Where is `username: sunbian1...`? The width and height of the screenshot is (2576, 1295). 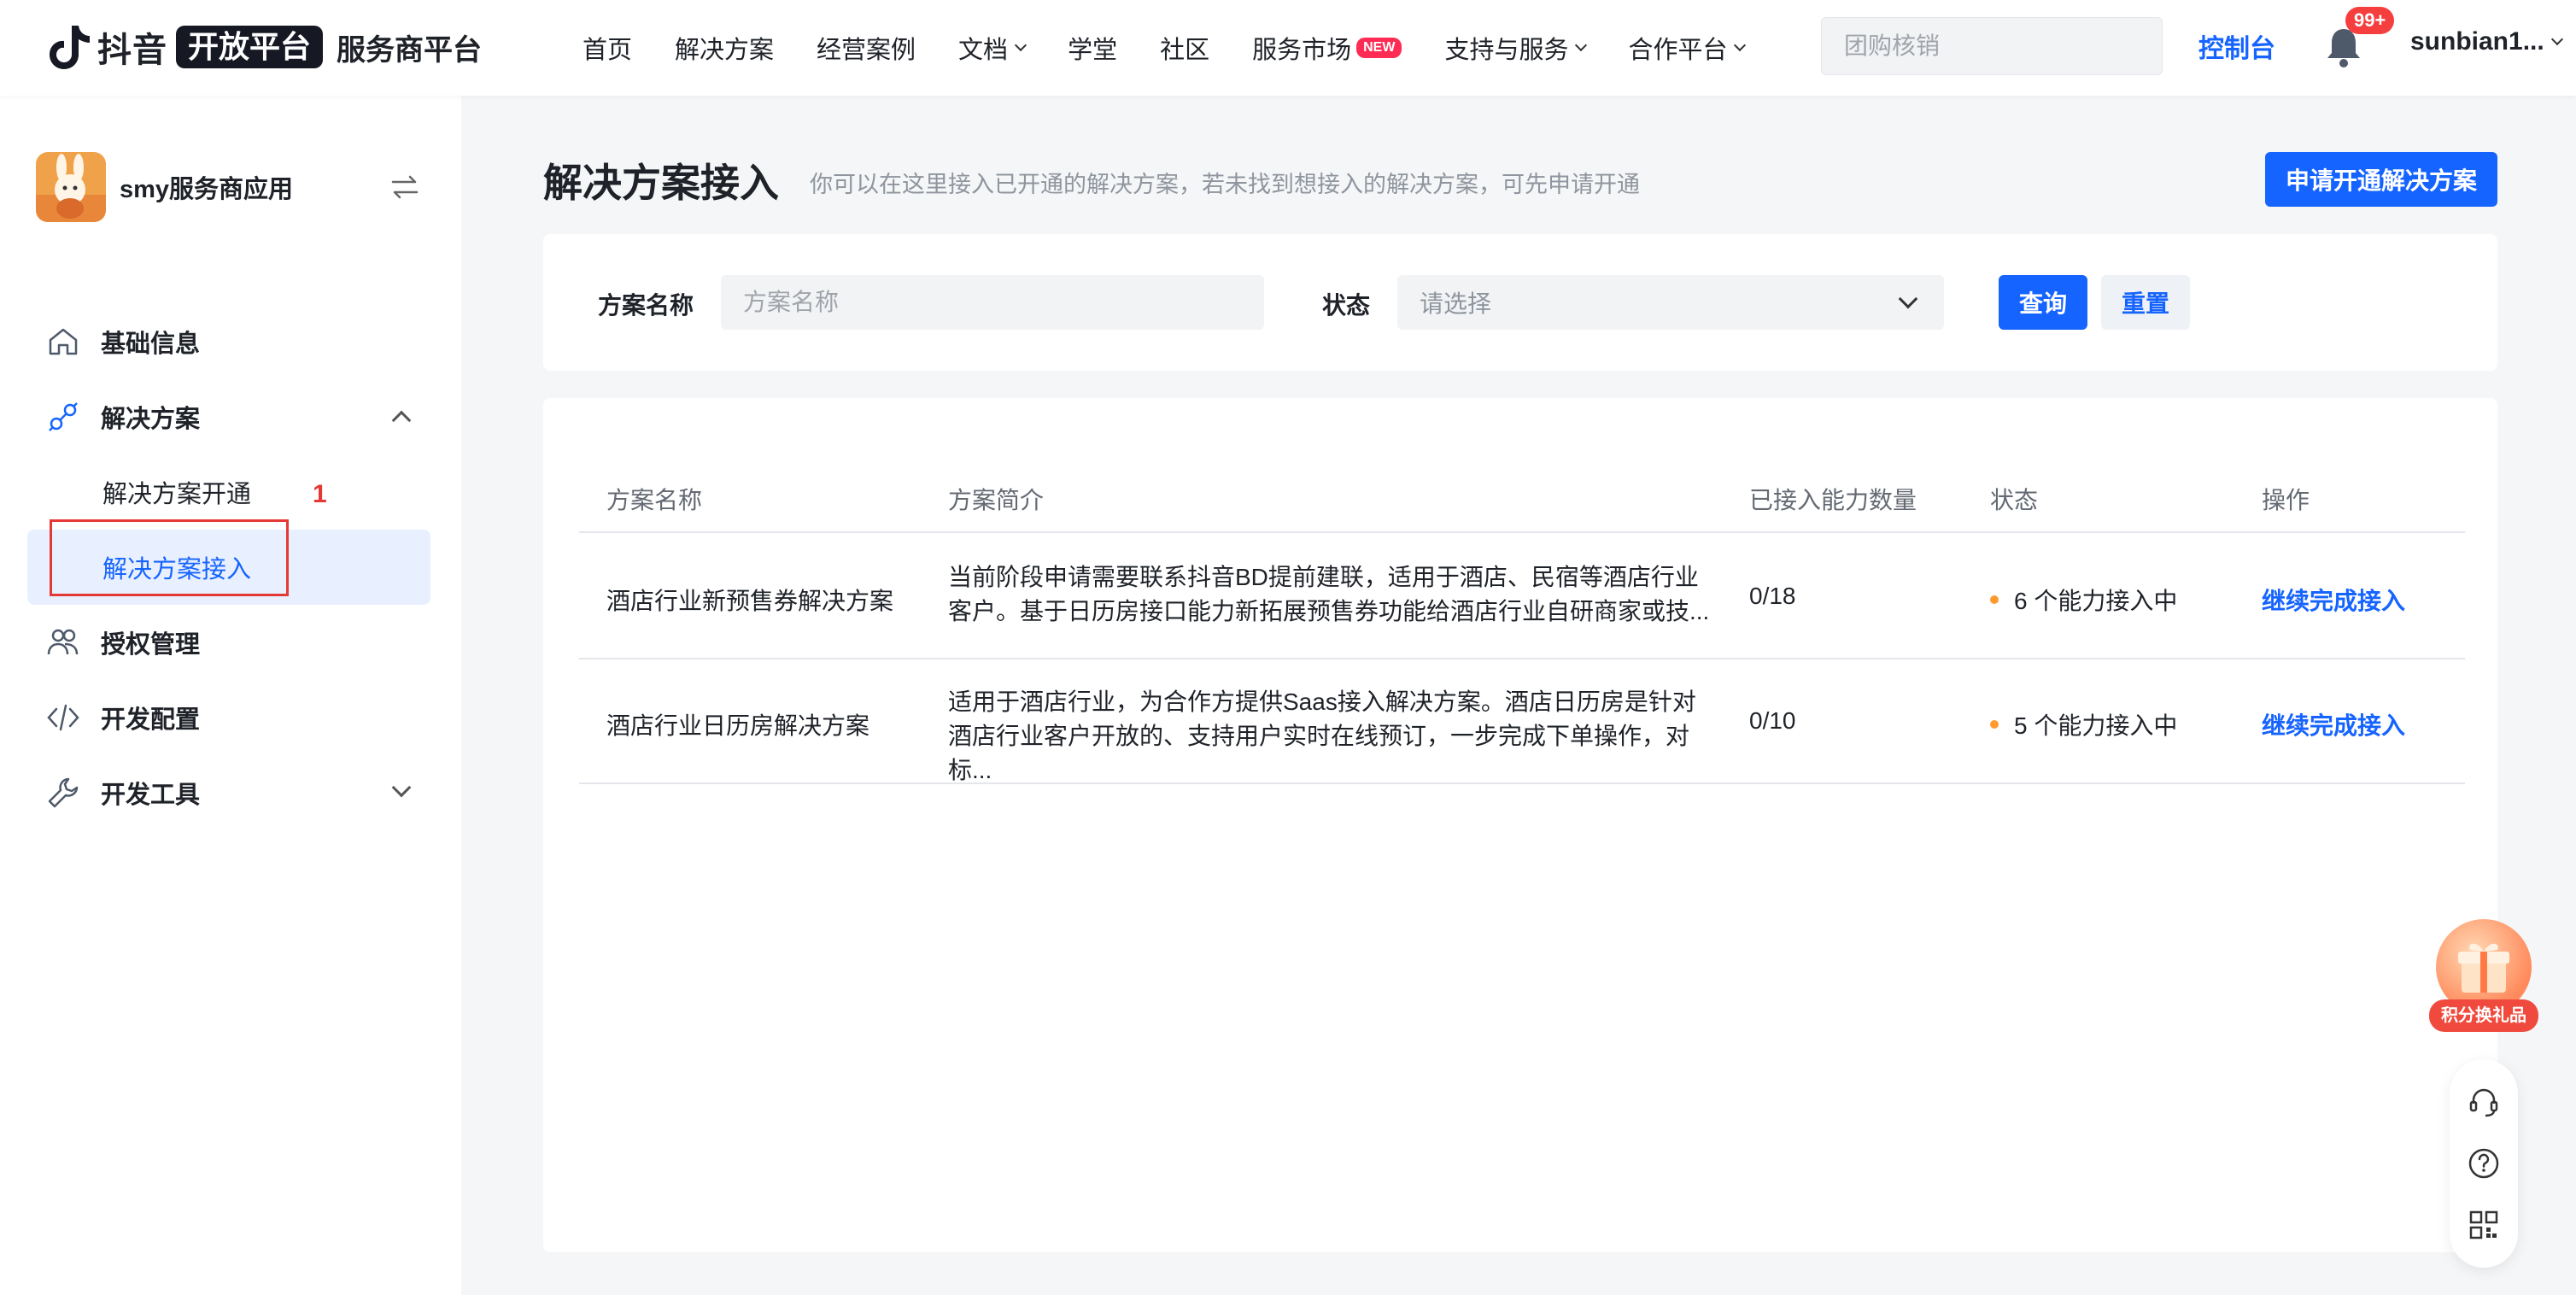
username: sunbian1... is located at coordinates (2477, 41).